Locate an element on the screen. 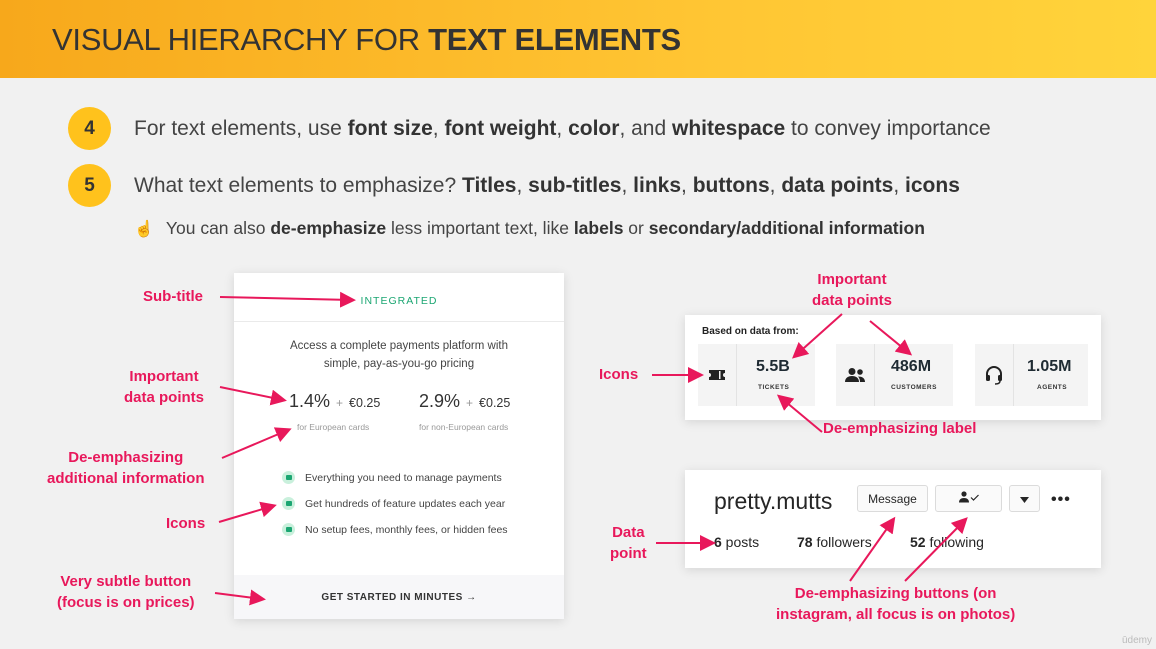 The height and width of the screenshot is (649, 1156). arrow-icons-left is located at coordinates (247, 512).